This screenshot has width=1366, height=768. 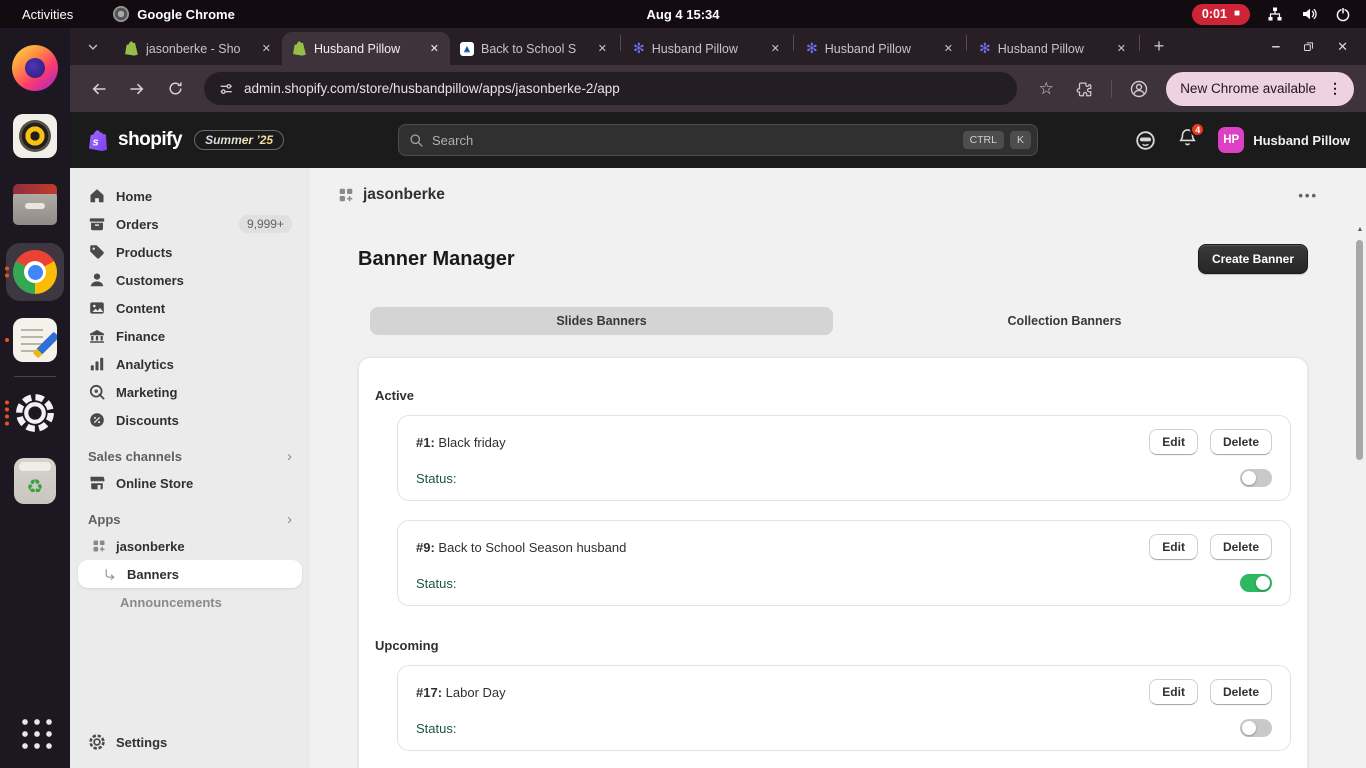 I want to click on stop-recording-icon: ■, so click(x=1236, y=13).